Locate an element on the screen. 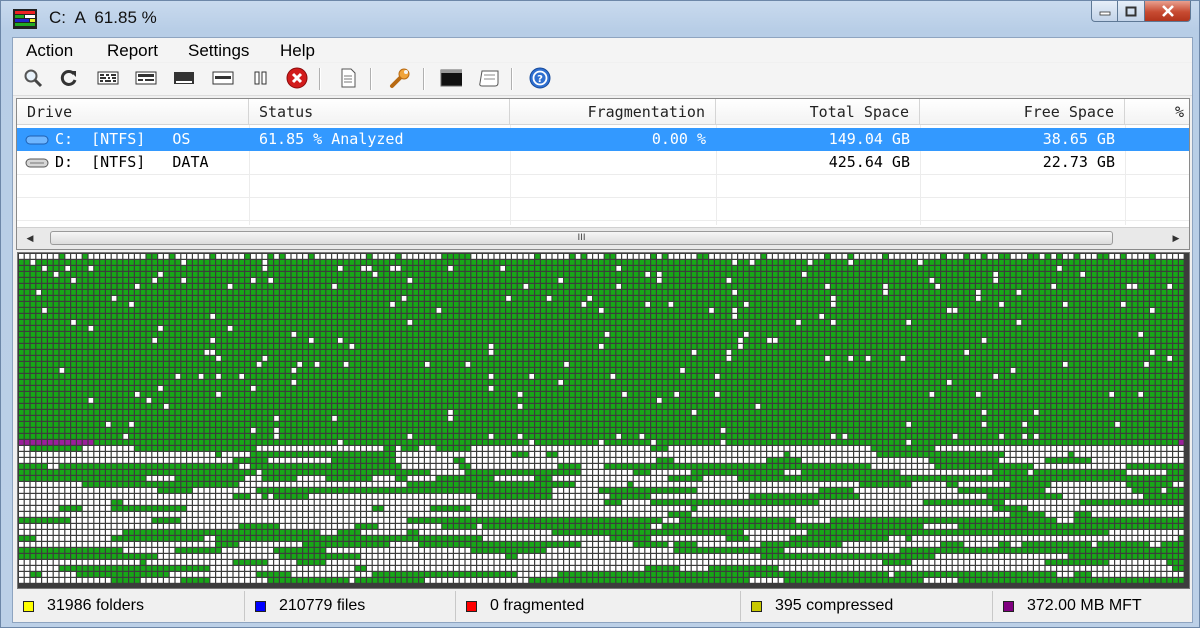  report-button is located at coordinates (348, 78).